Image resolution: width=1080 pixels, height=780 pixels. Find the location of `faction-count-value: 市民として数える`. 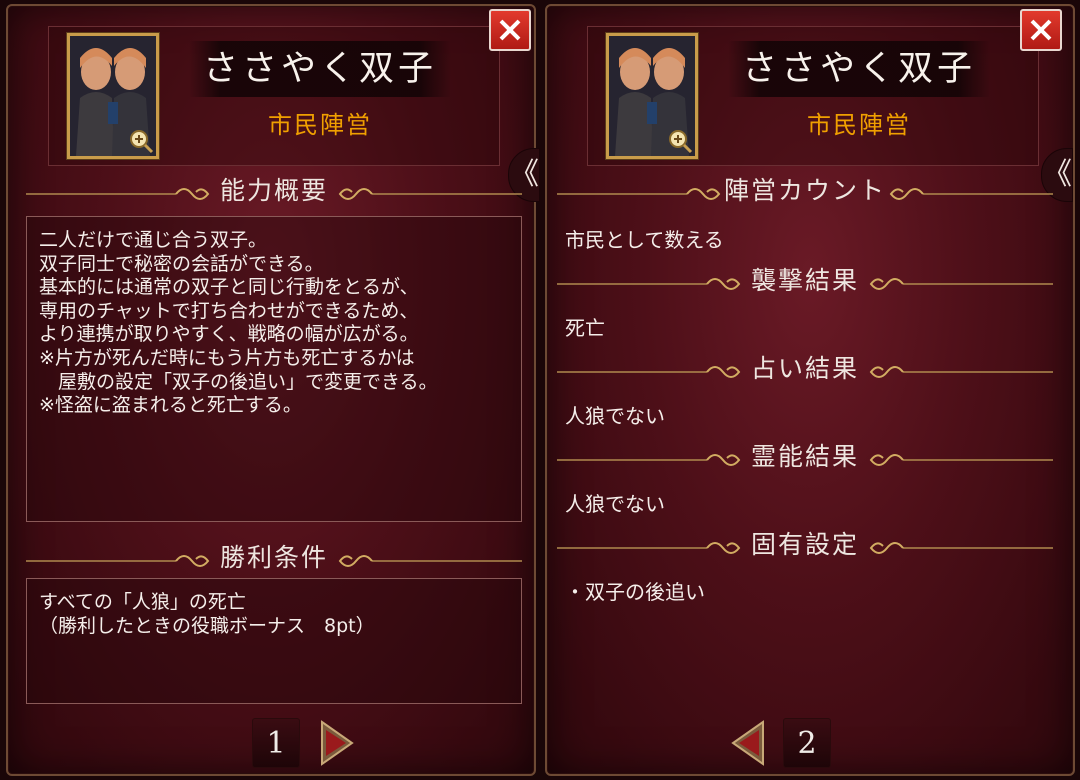

faction-count-value: 市民として数える is located at coordinates (644, 240).